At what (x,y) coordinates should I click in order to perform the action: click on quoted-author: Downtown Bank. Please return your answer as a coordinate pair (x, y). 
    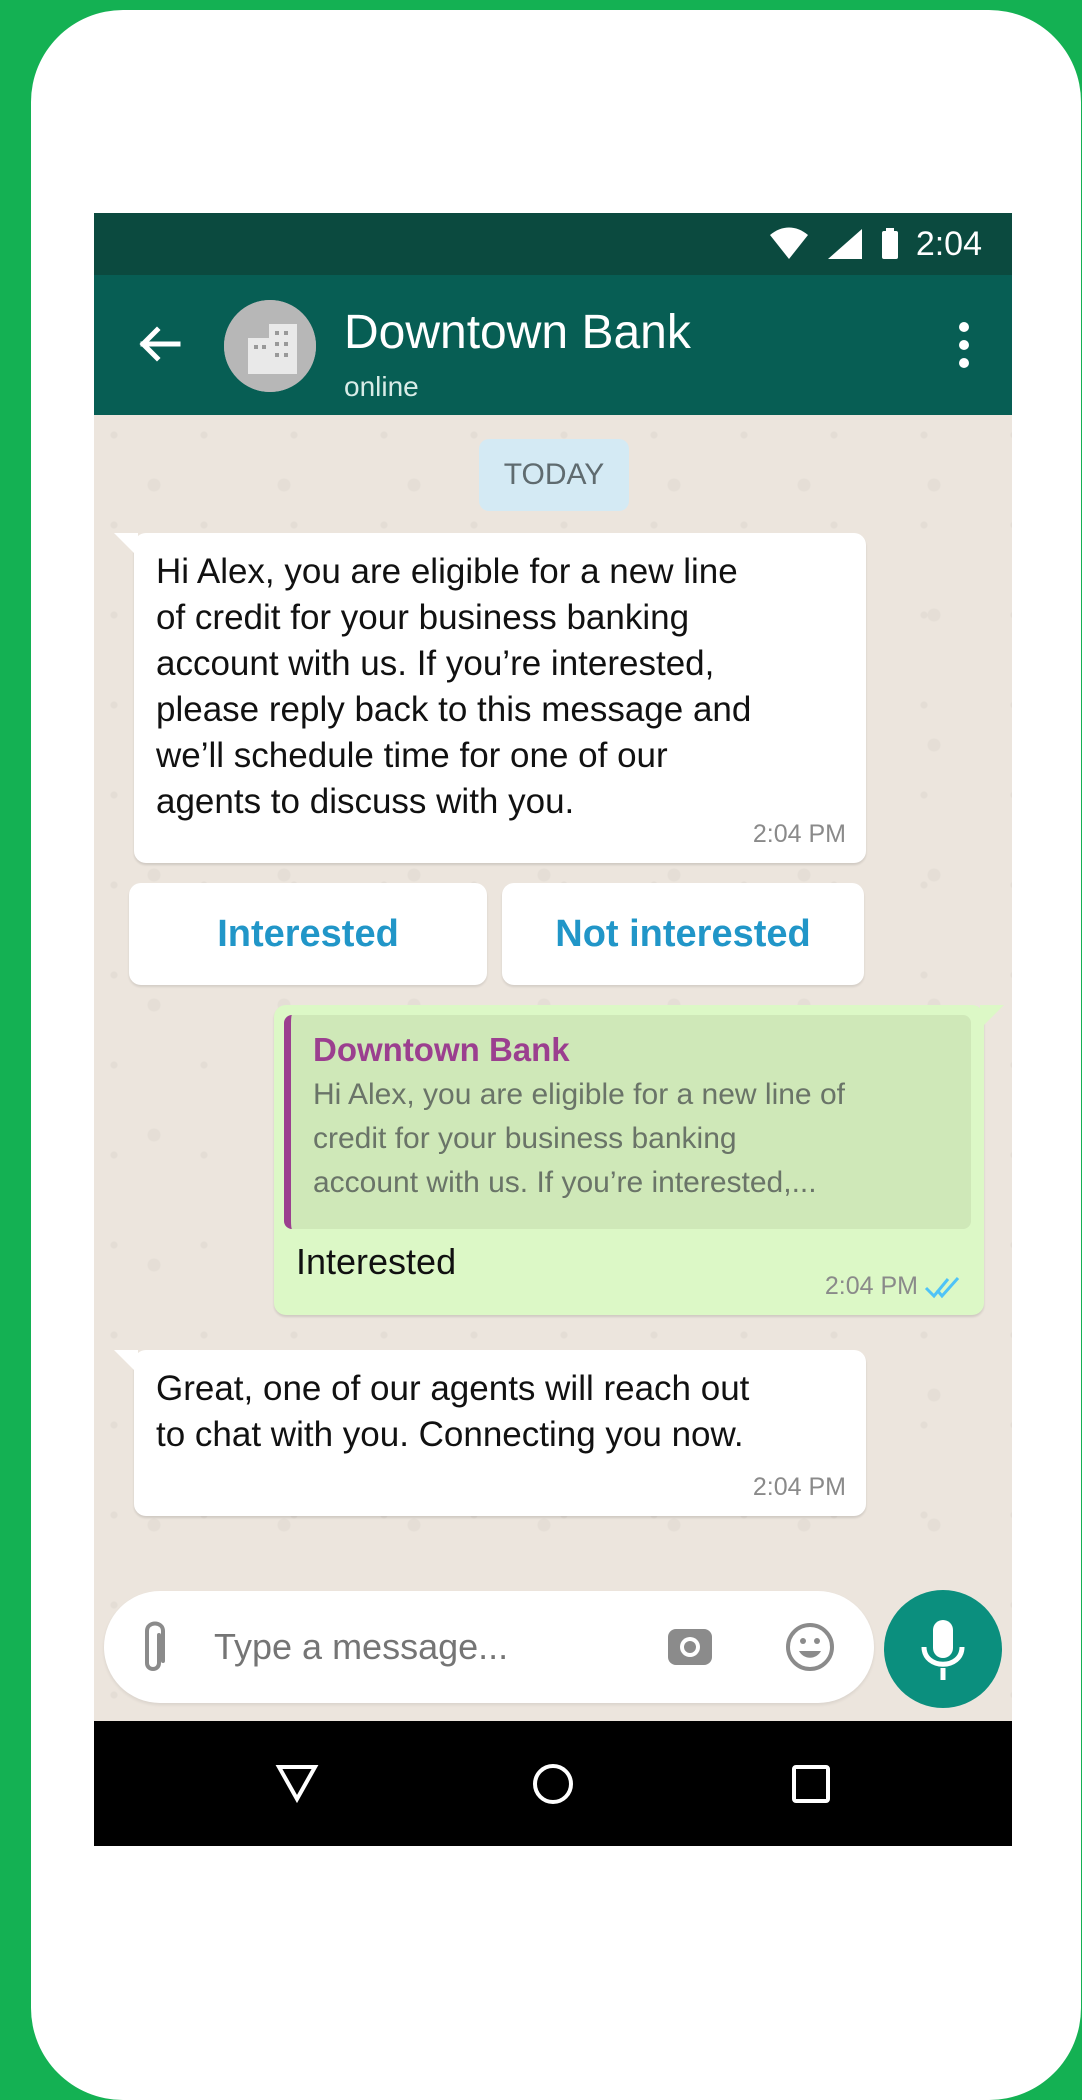
    Looking at the image, I should click on (441, 1049).